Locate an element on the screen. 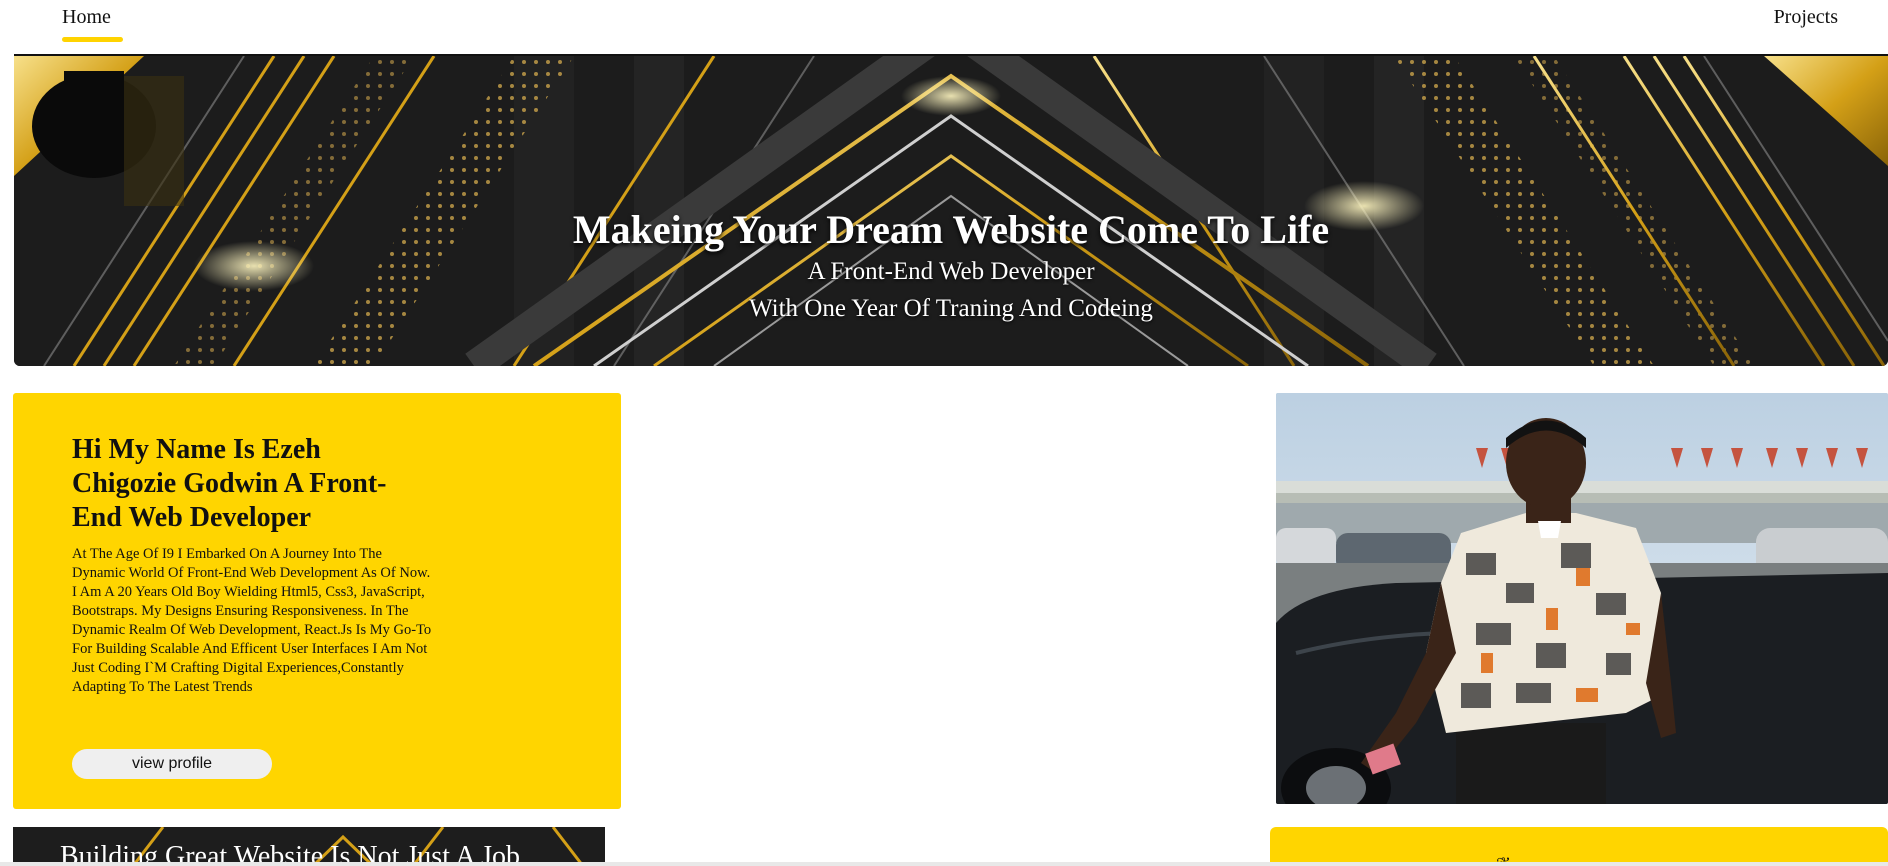  hero-subtitle-line1: A Front-End Web Developer is located at coordinates (951, 271).